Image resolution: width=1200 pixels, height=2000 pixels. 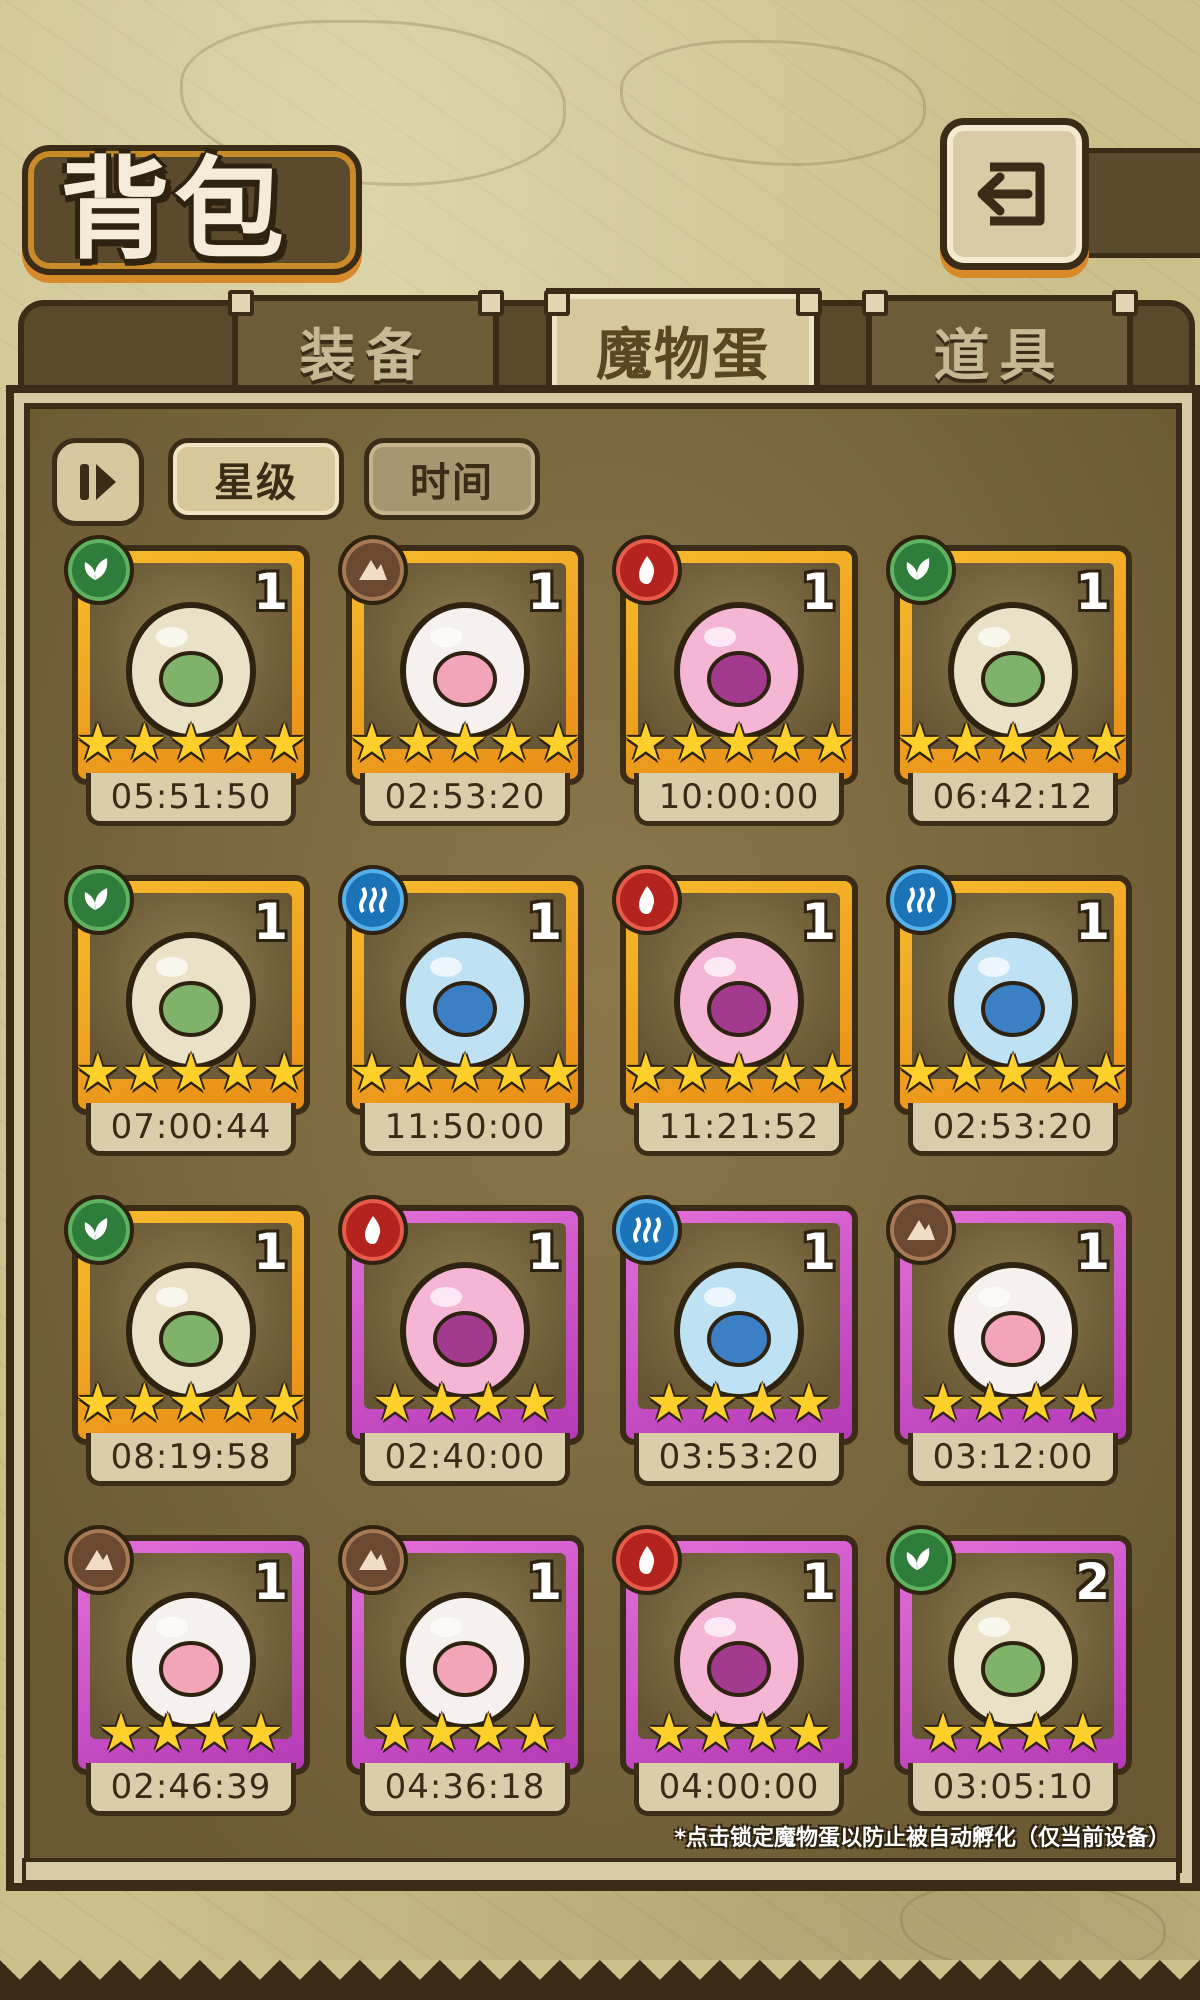 What do you see at coordinates (174, 210) in the screenshot?
I see `page-title: 背包` at bounding box center [174, 210].